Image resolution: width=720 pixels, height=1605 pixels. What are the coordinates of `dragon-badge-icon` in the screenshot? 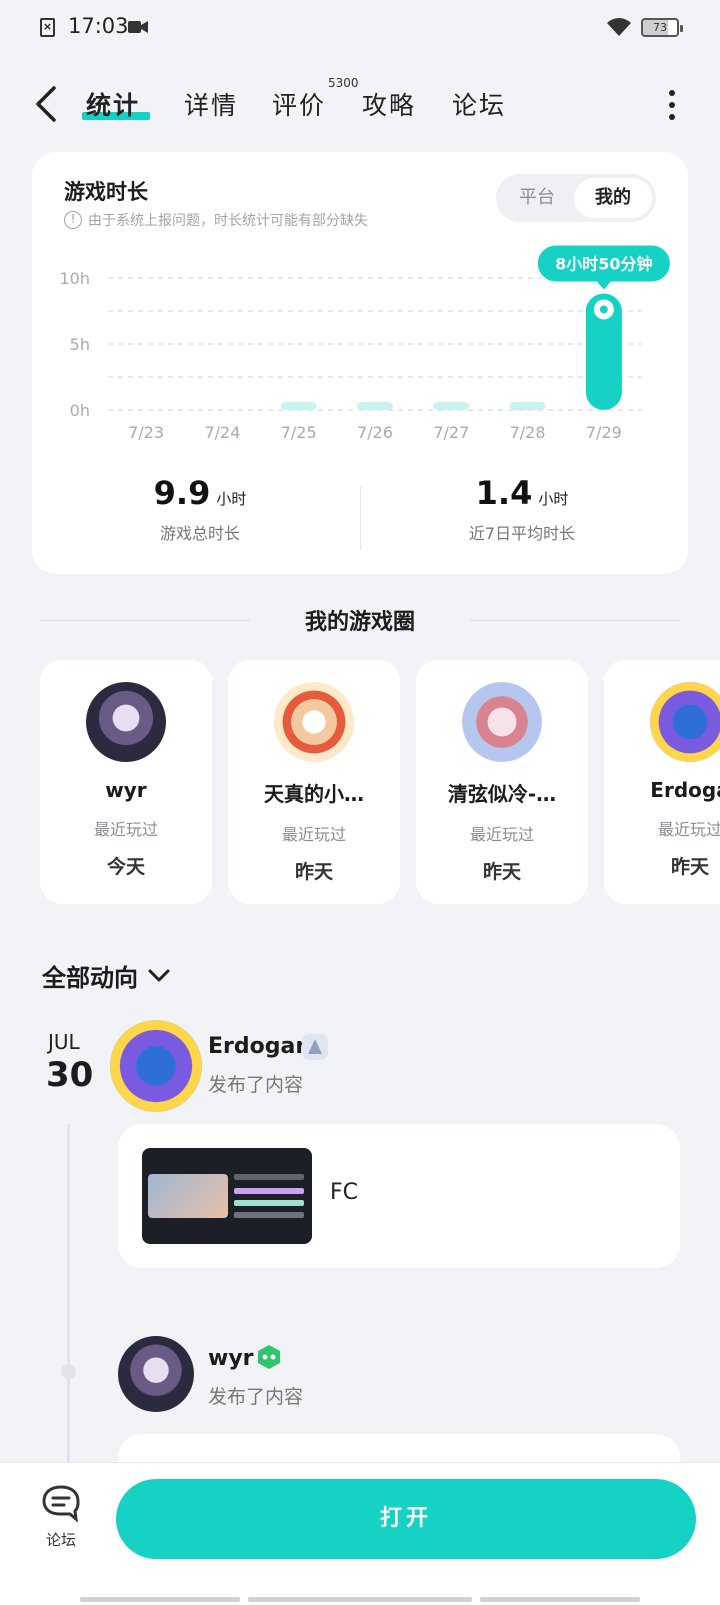 It's located at (315, 1047).